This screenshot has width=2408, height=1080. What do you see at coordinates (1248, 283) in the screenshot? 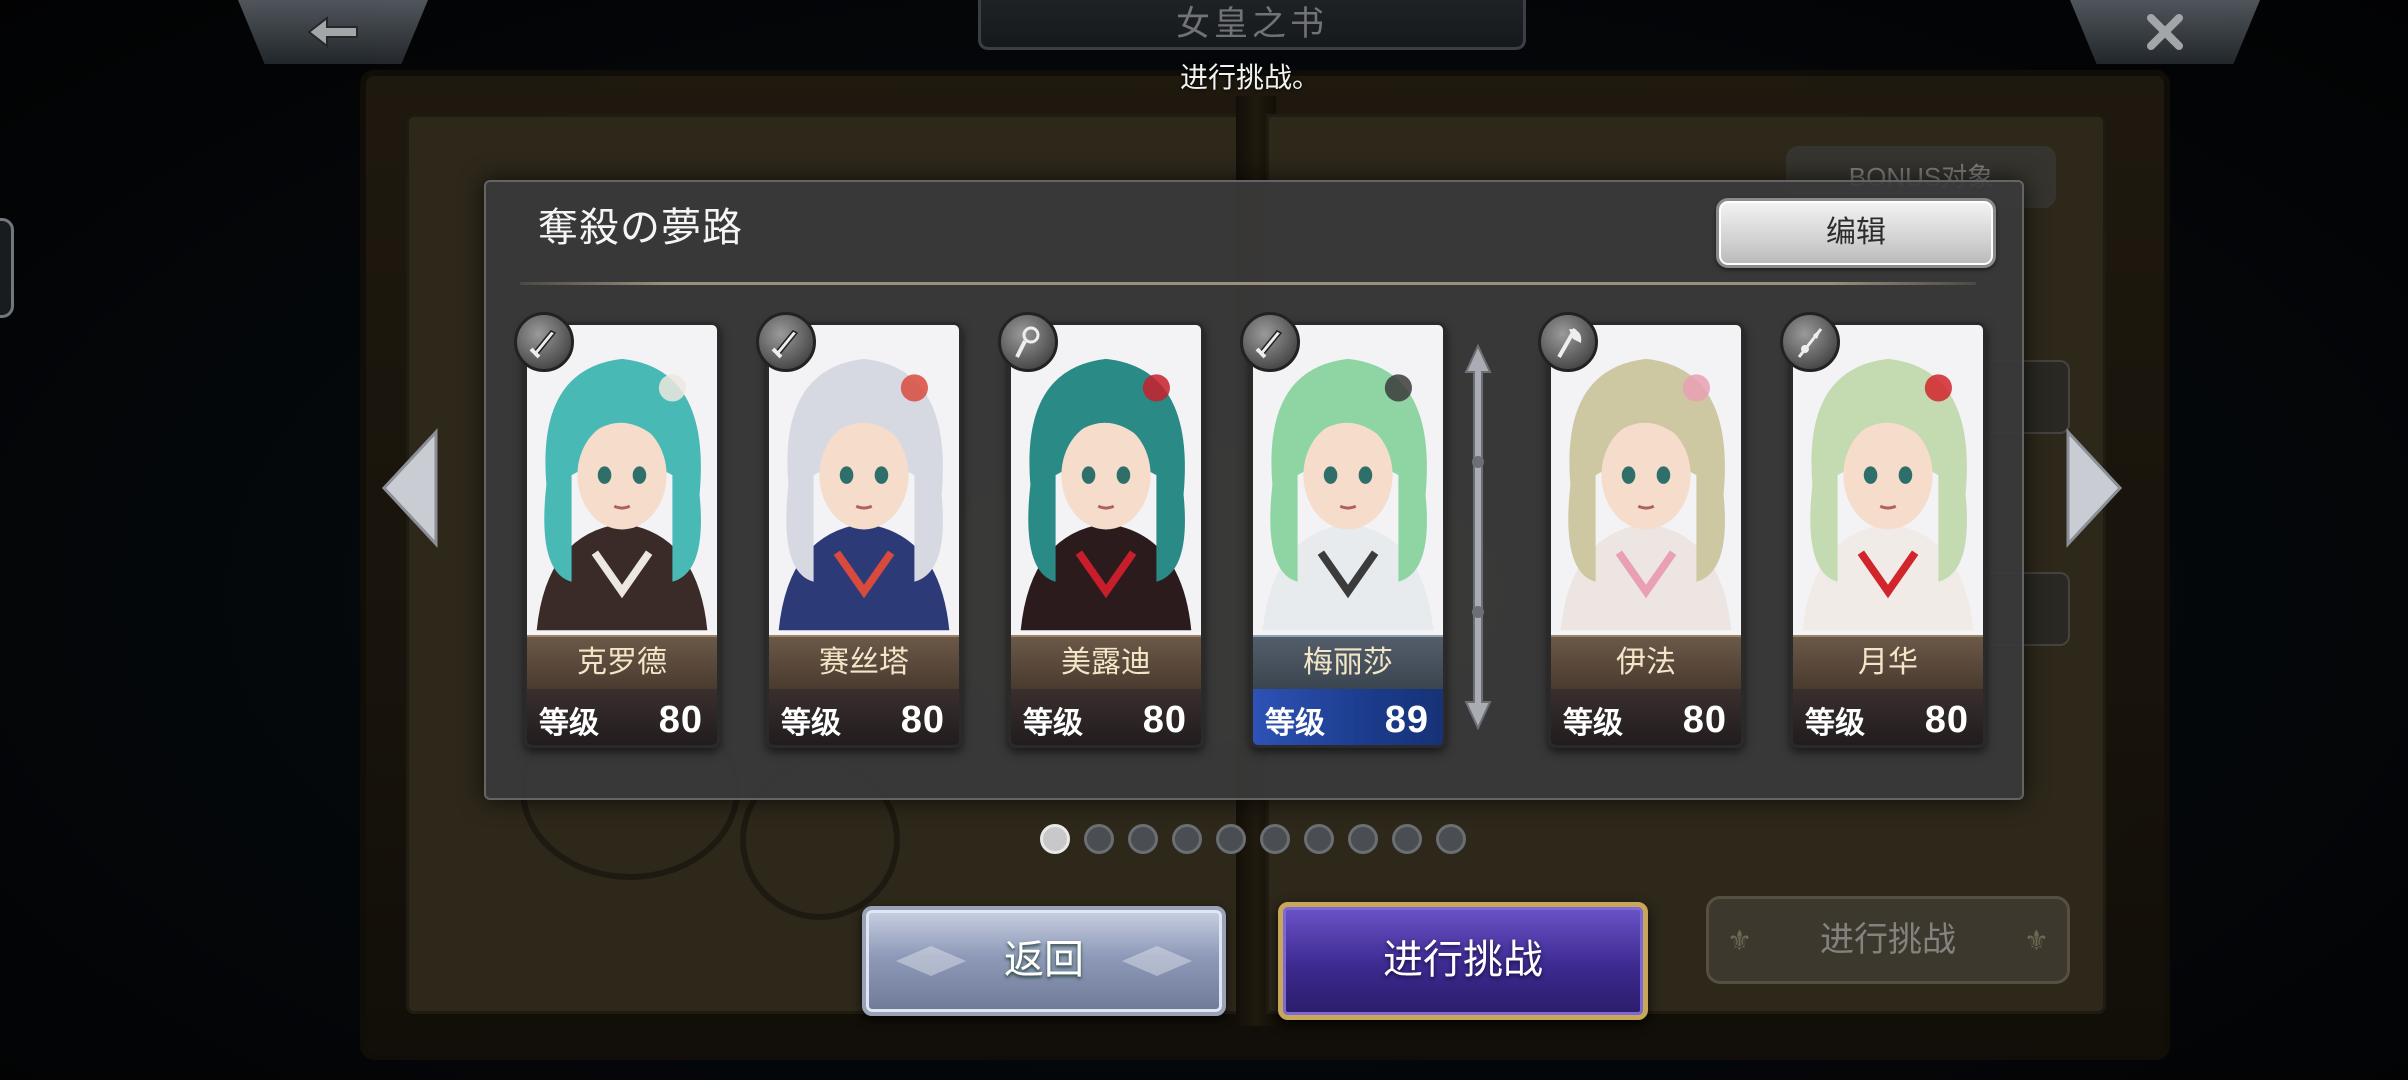
I see `panel-divider` at bounding box center [1248, 283].